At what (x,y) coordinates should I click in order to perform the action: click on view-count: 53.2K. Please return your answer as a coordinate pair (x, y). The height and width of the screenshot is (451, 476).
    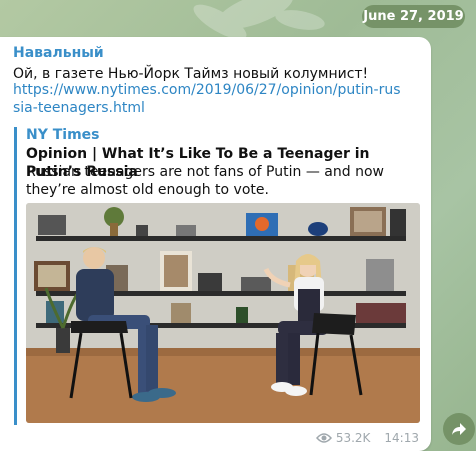
    Looking at the image, I should click on (353, 438).